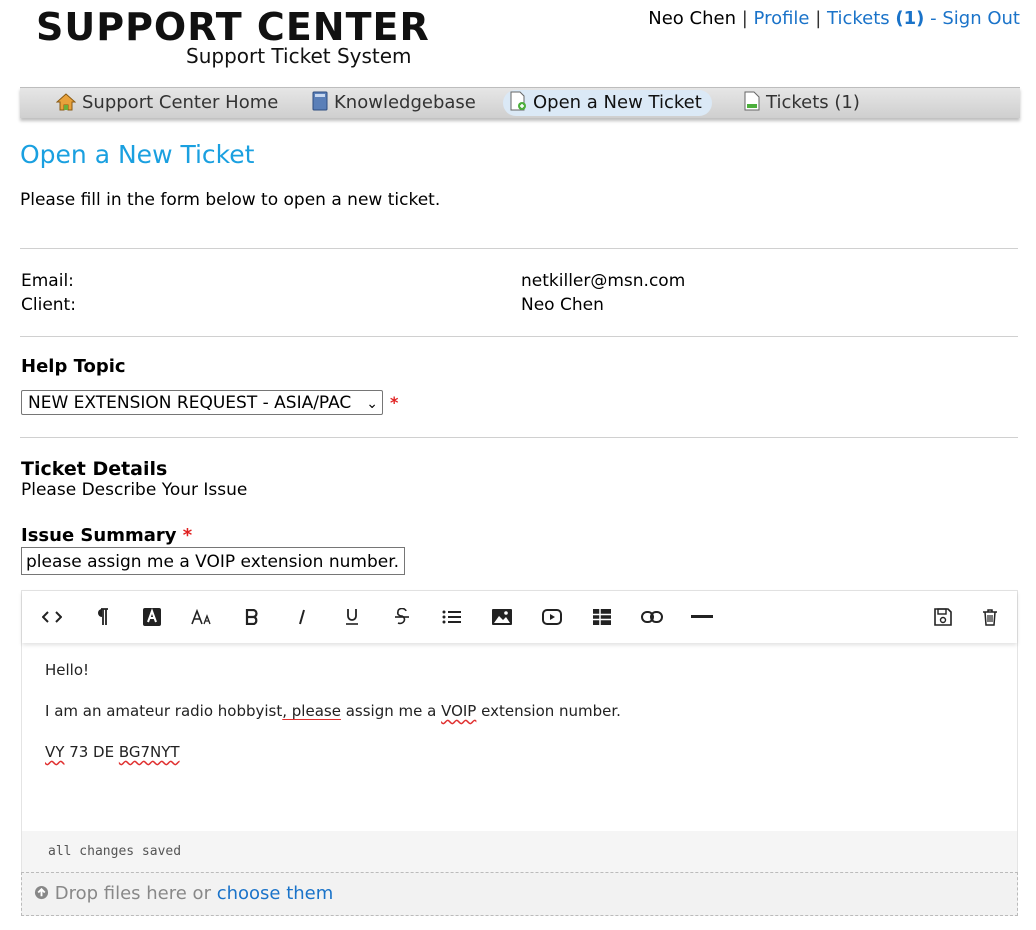  Describe the element at coordinates (752, 105) in the screenshot. I see `ticket-doc-icon` at that location.